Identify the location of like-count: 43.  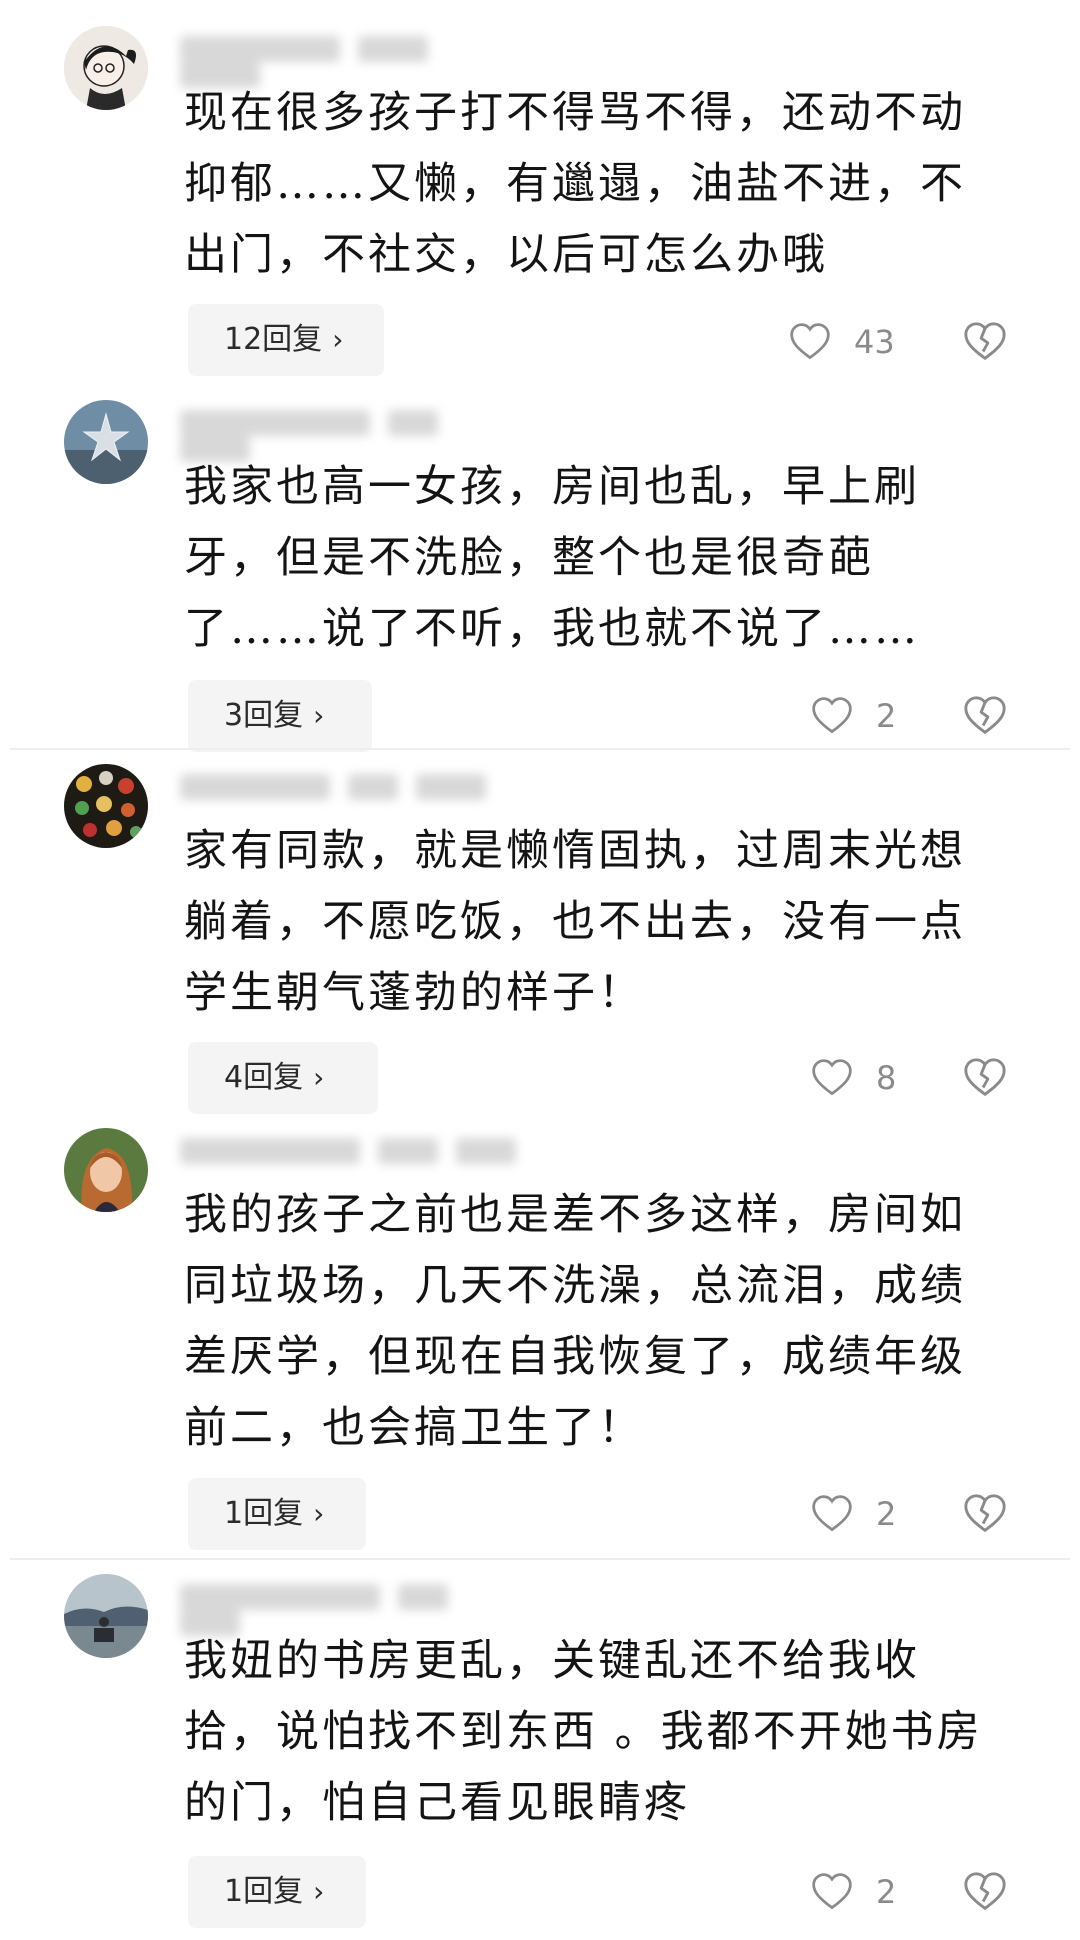
(874, 342).